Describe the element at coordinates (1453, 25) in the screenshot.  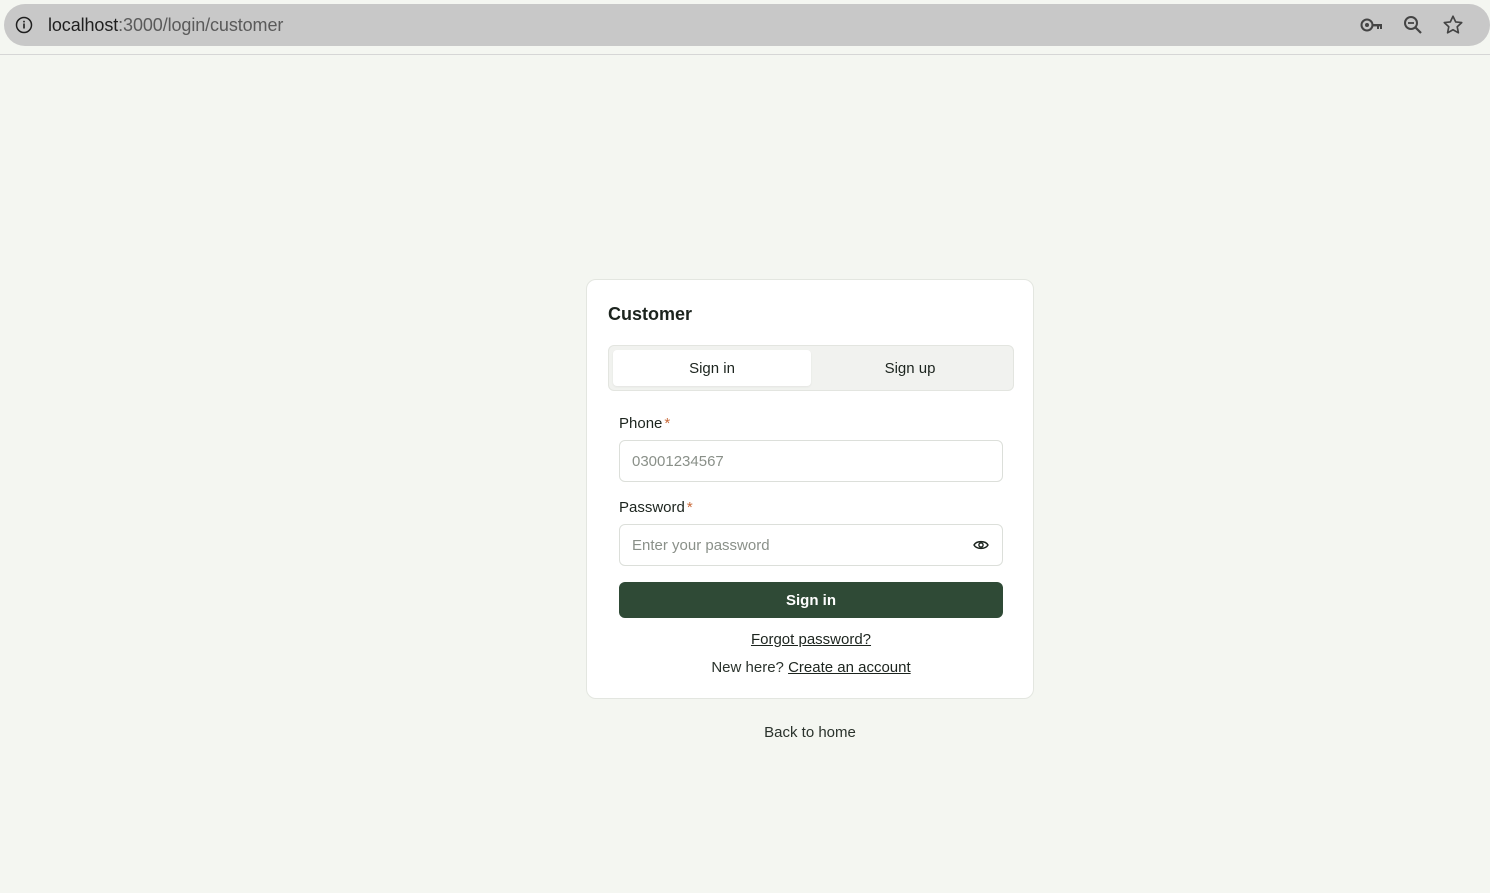
I see `star-icon` at that location.